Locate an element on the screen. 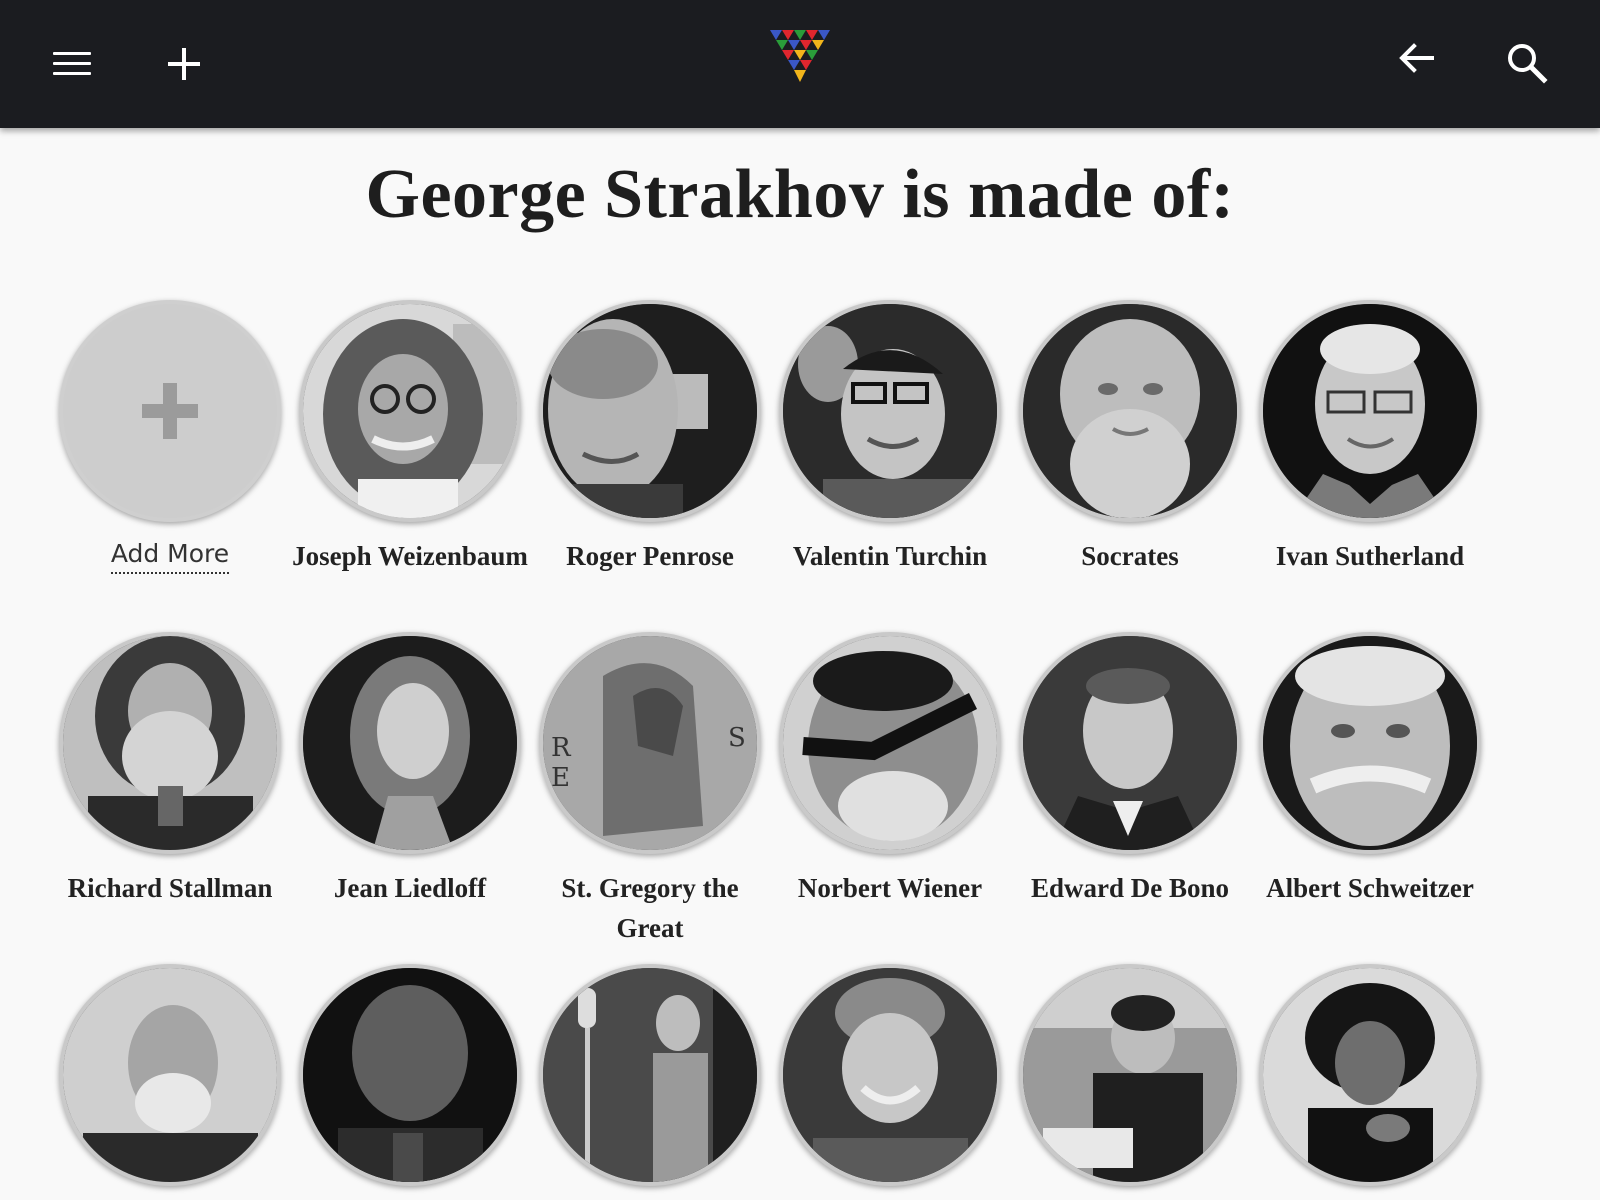 The image size is (1600, 1200). person-card: Valentin Turchin is located at coordinates (890, 438).